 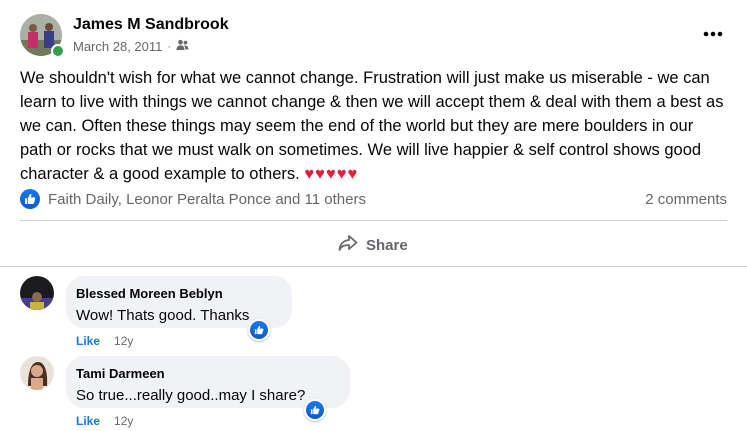 What do you see at coordinates (713, 34) in the screenshot?
I see `more-options-icon` at bounding box center [713, 34].